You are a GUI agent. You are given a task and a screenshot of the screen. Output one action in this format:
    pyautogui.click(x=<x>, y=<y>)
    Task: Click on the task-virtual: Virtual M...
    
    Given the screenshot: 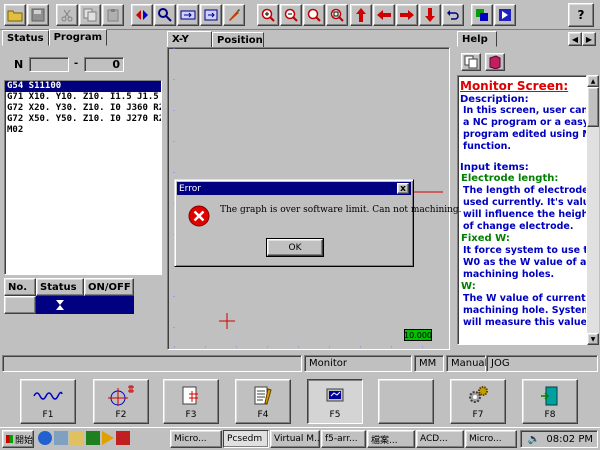 What is the action you would take?
    pyautogui.click(x=295, y=439)
    